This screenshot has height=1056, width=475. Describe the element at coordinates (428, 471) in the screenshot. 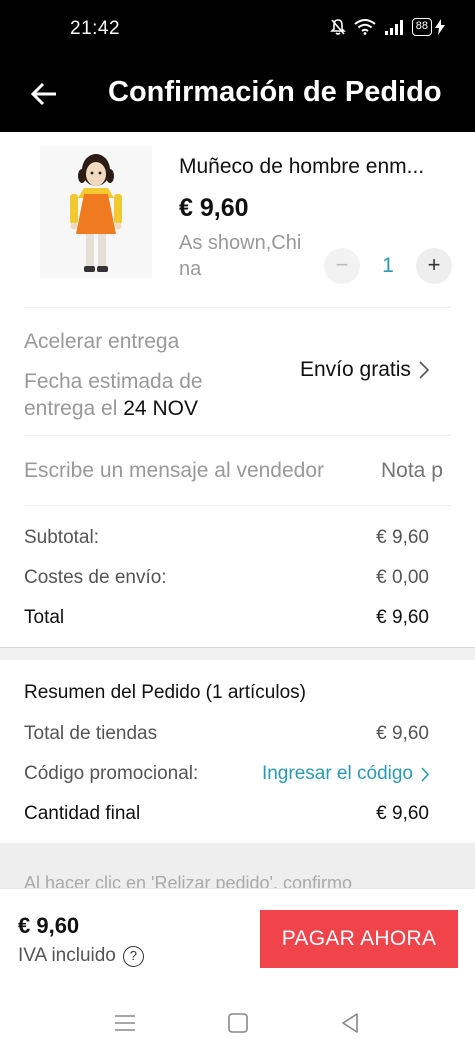

I see `seller-note-input` at that location.